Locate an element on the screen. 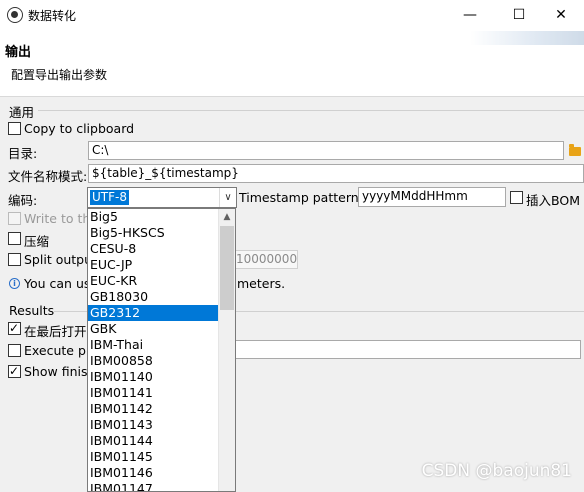 Image resolution: width=584 pixels, height=492 pixels. encoding-label: 编码: is located at coordinates (23, 200).